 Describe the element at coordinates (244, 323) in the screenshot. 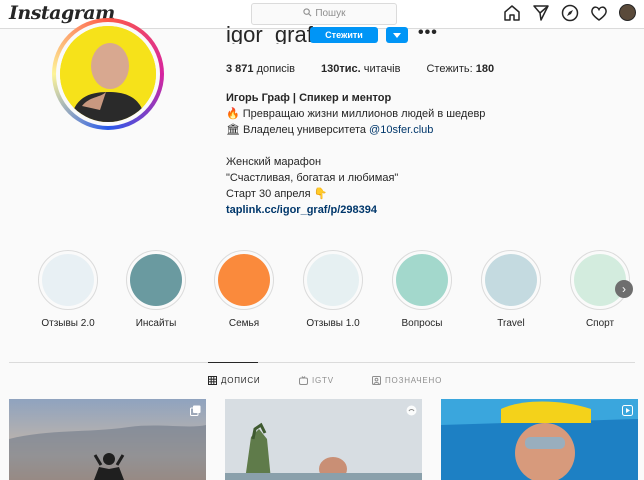

I see `highlight-label: Семья` at that location.